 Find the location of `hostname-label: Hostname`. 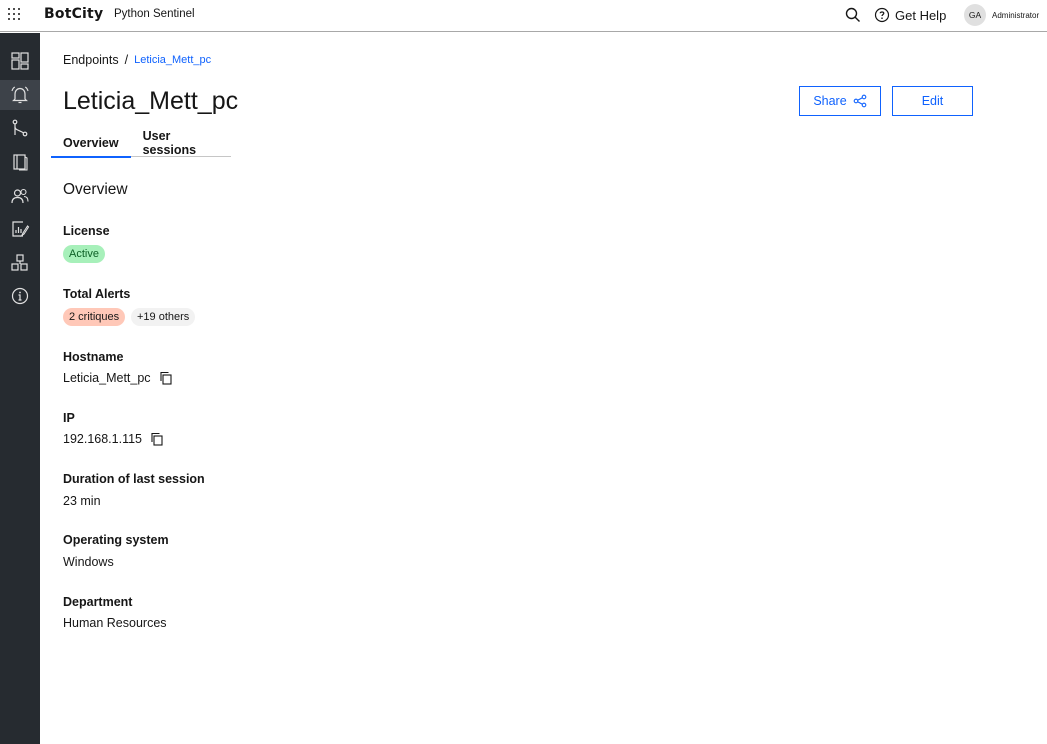

hostname-label: Hostname is located at coordinates (93, 357).